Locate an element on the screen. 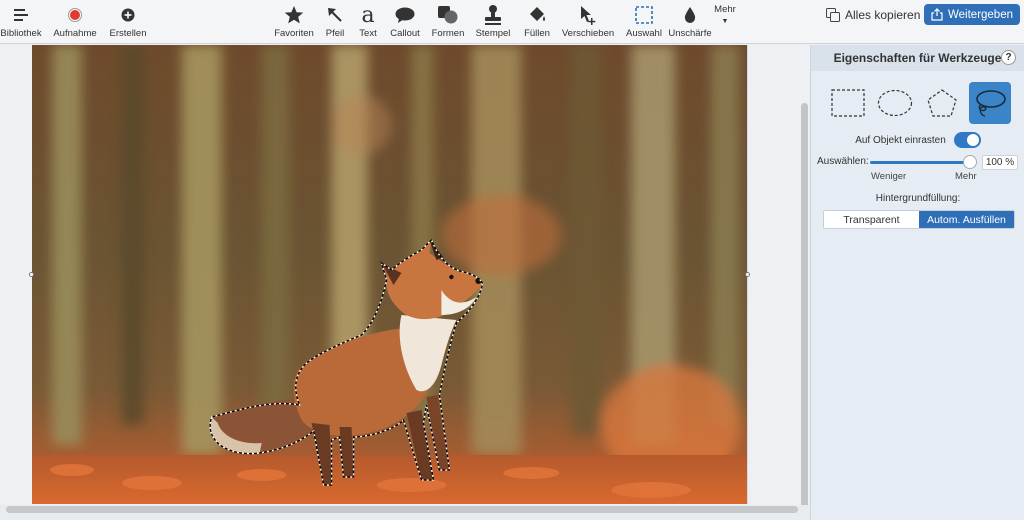 This screenshot has width=1024, height=520. help-button: ? is located at coordinates (1008, 57).